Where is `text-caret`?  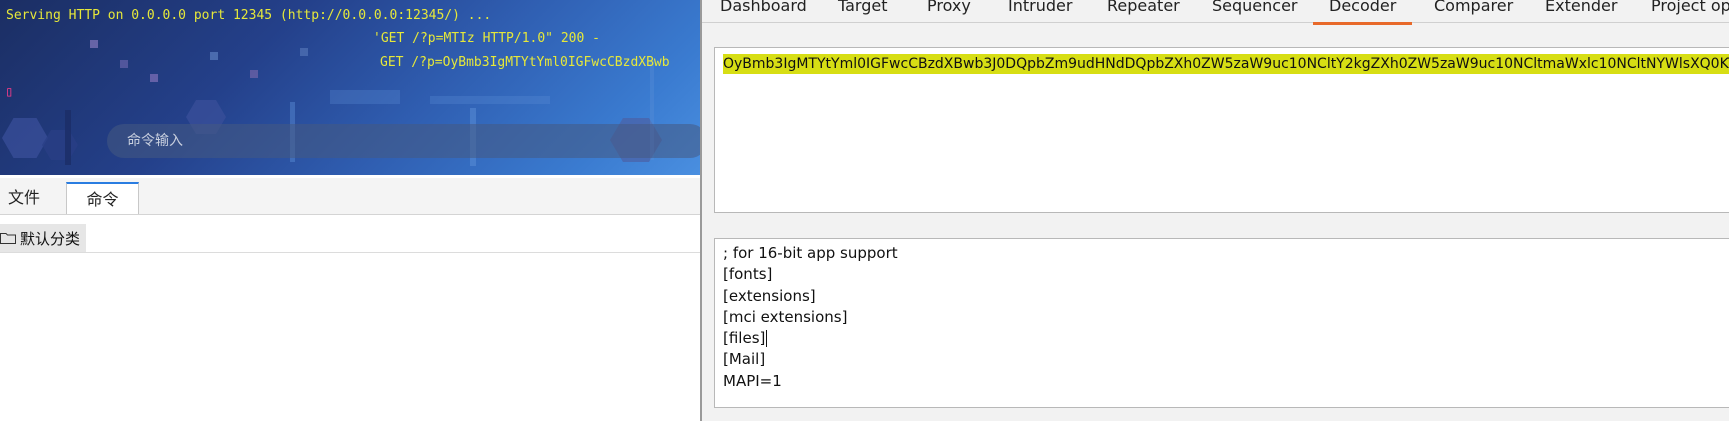
text-caret is located at coordinates (767, 339).